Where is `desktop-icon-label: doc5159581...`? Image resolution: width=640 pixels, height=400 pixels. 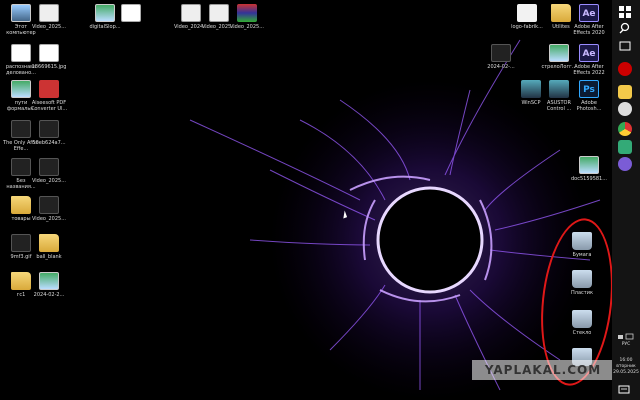
desktop-icon-label: doc5159581... is located at coordinates (589, 179).